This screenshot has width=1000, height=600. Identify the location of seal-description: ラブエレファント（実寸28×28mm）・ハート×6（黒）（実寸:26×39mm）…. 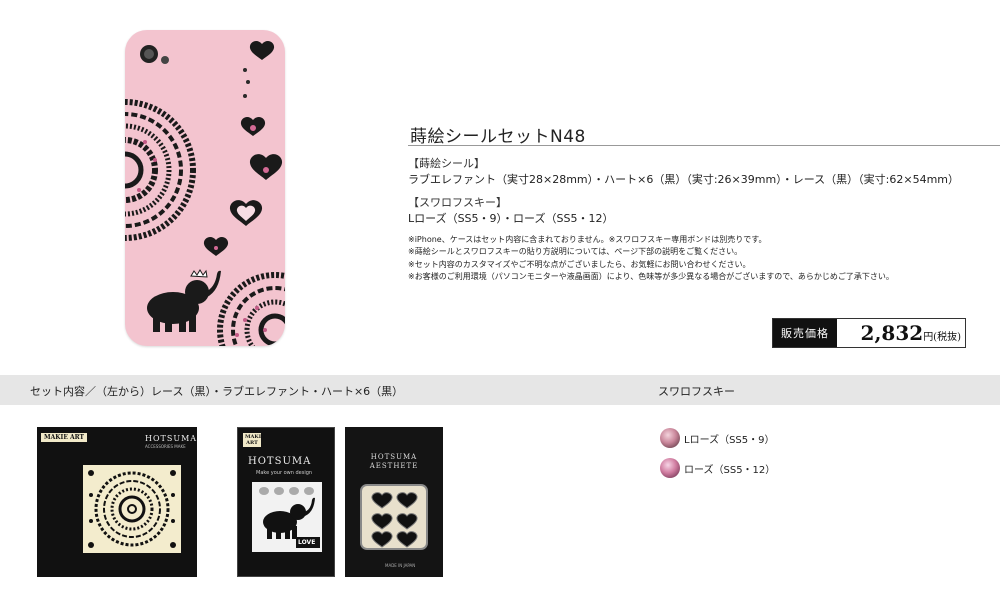
(683, 179).